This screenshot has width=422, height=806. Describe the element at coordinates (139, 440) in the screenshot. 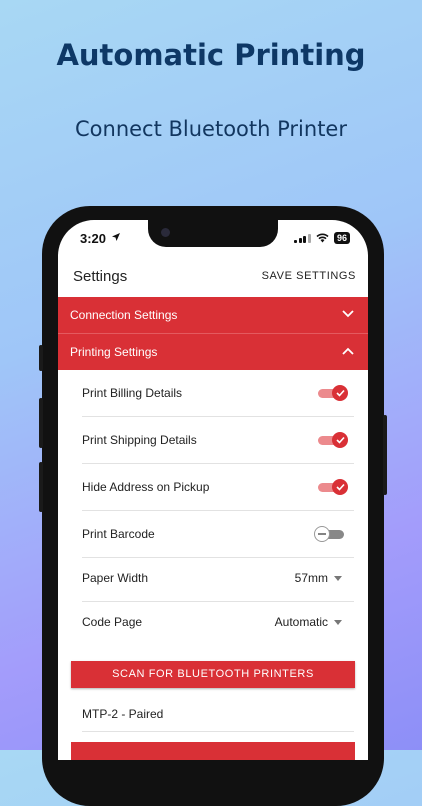

I see `setting-label: Print Shipping Details` at that location.